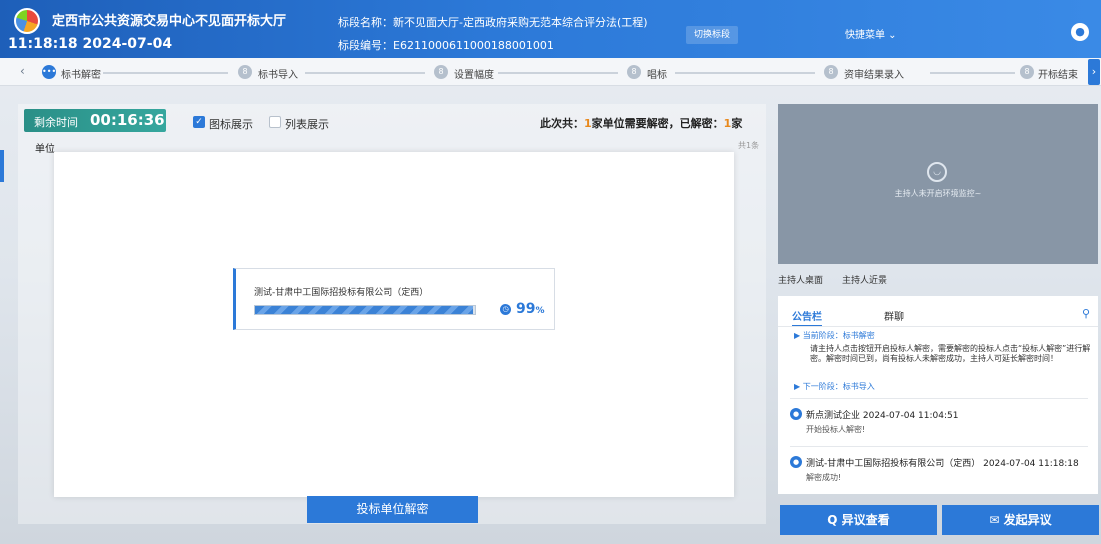 The height and width of the screenshot is (544, 1101). Describe the element at coordinates (307, 124) in the screenshot. I see `list-view-label: 列表展示` at that location.